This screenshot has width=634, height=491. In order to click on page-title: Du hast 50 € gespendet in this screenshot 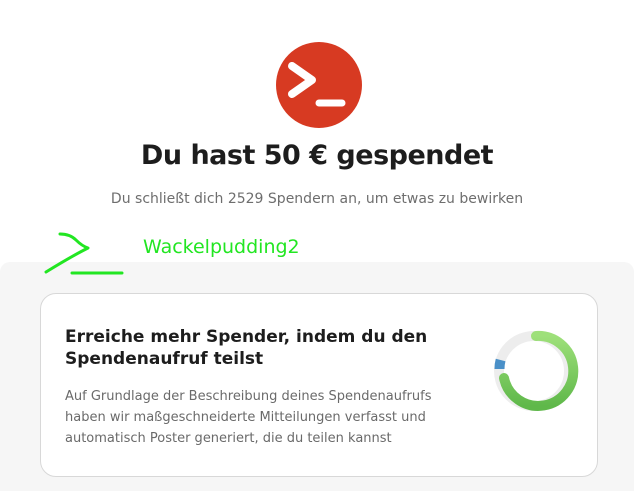, I will do `click(317, 155)`.